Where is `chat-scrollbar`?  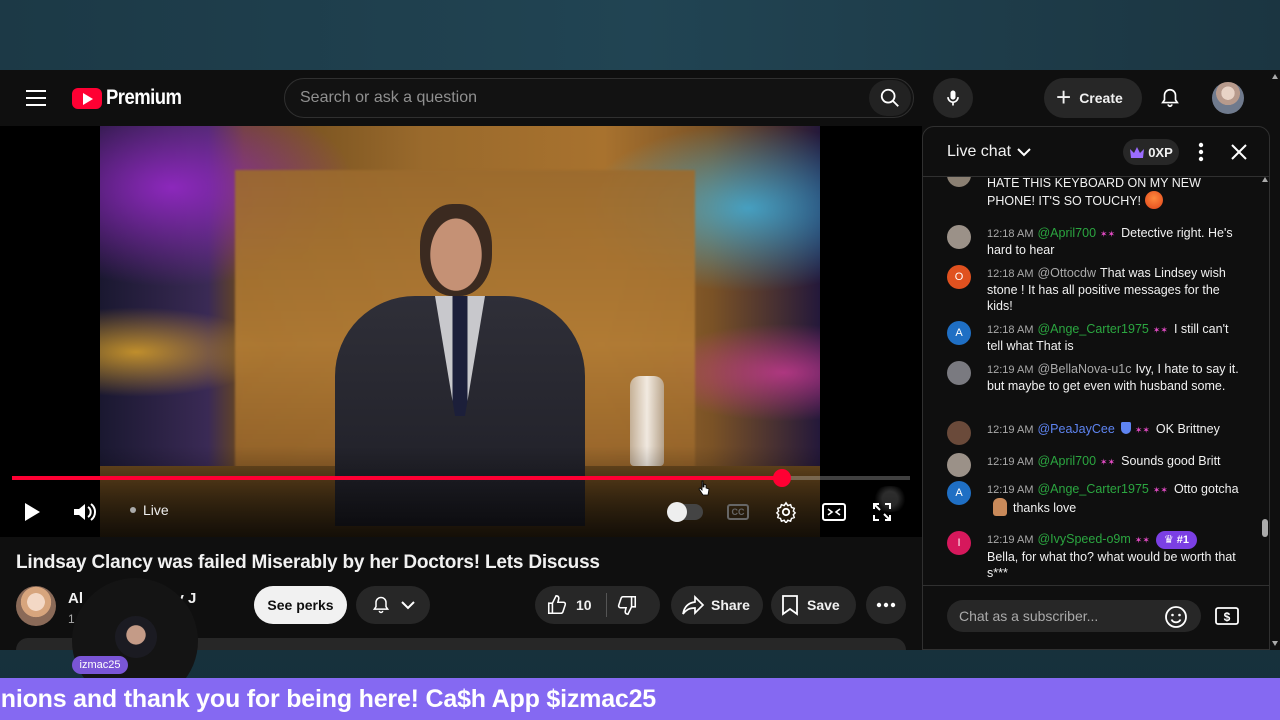 chat-scrollbar is located at coordinates (1265, 382).